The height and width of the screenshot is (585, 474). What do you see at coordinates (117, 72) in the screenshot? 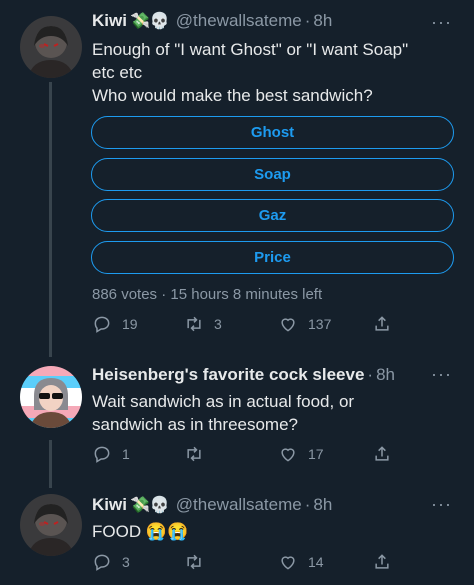
I see `tweet-text-line: etc etc` at bounding box center [117, 72].